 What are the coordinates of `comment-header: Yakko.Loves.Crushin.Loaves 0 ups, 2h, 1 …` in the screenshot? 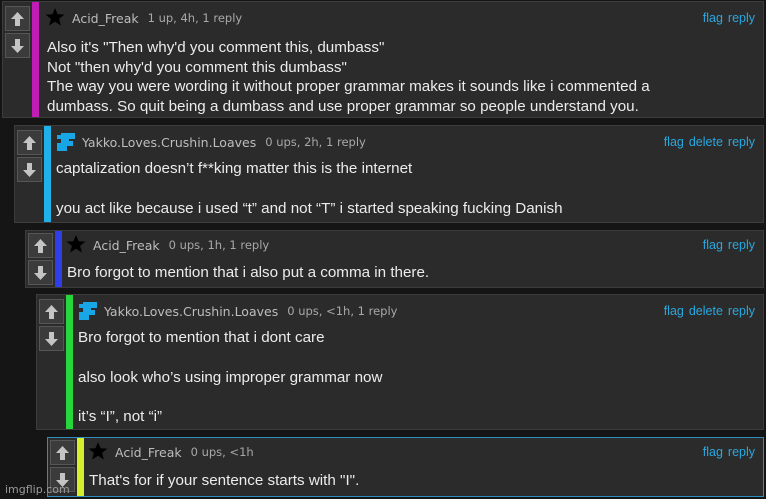 It's located at (405, 142).